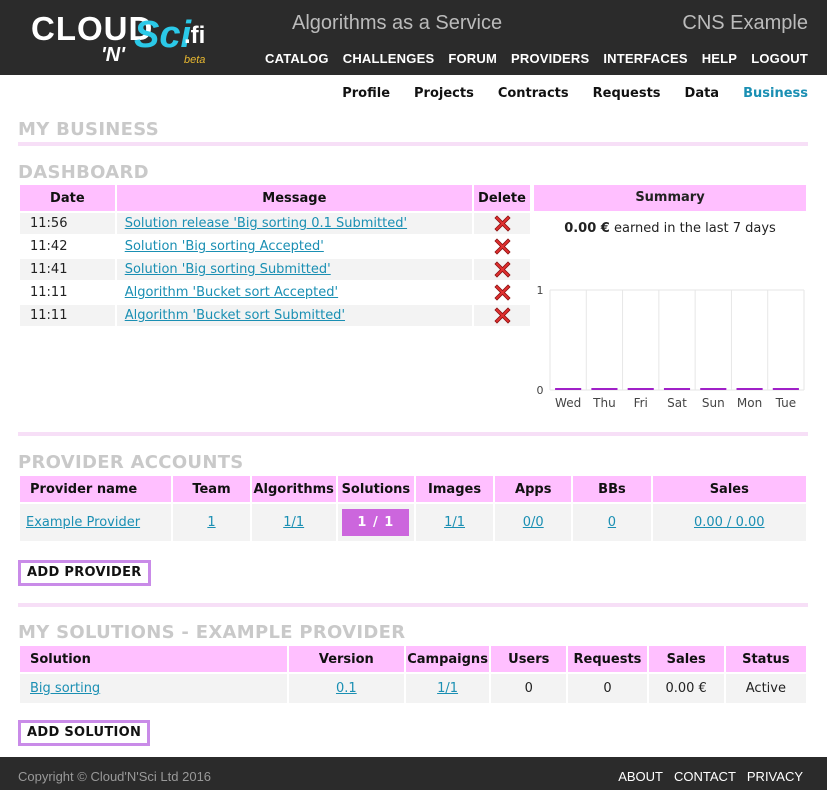  I want to click on subnav-requests: Requests, so click(627, 93).